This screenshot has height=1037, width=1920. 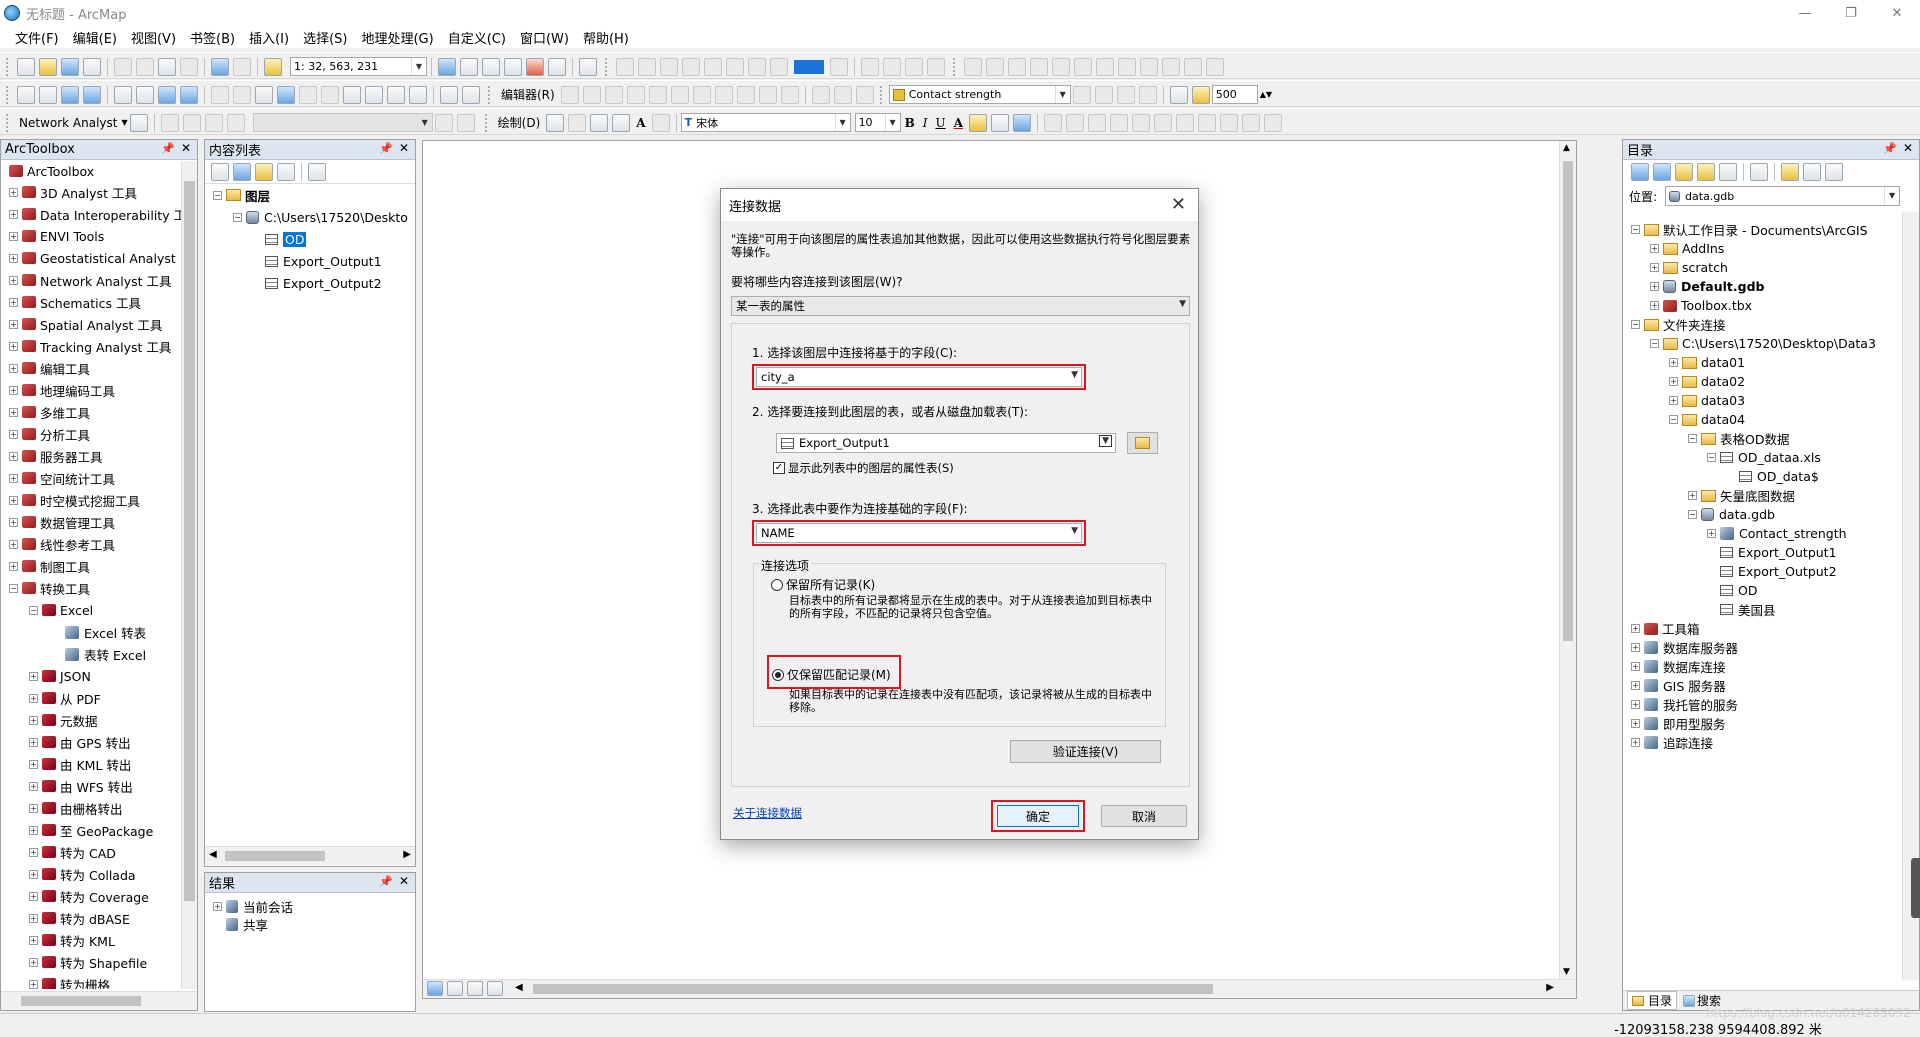 I want to click on time-slider-icon, so click(x=449, y=94).